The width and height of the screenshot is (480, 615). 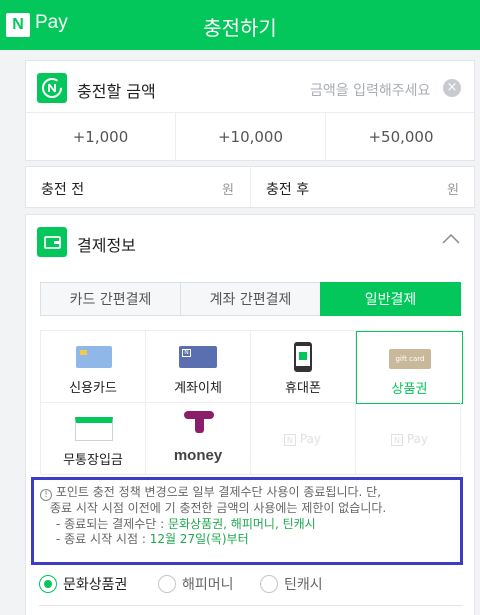 What do you see at coordinates (288, 190) in the screenshot?
I see `after-label: 충전 후` at bounding box center [288, 190].